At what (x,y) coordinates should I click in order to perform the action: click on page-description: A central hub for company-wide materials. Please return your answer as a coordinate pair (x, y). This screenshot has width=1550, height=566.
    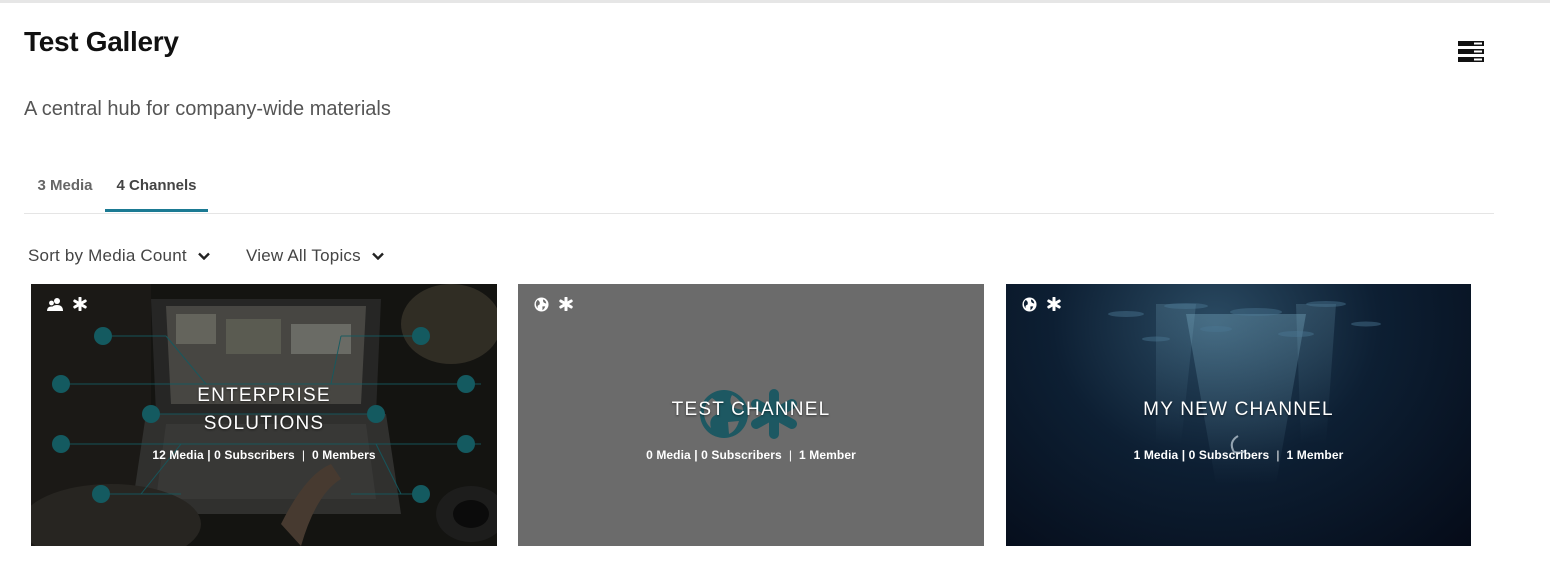
    Looking at the image, I should click on (207, 109).